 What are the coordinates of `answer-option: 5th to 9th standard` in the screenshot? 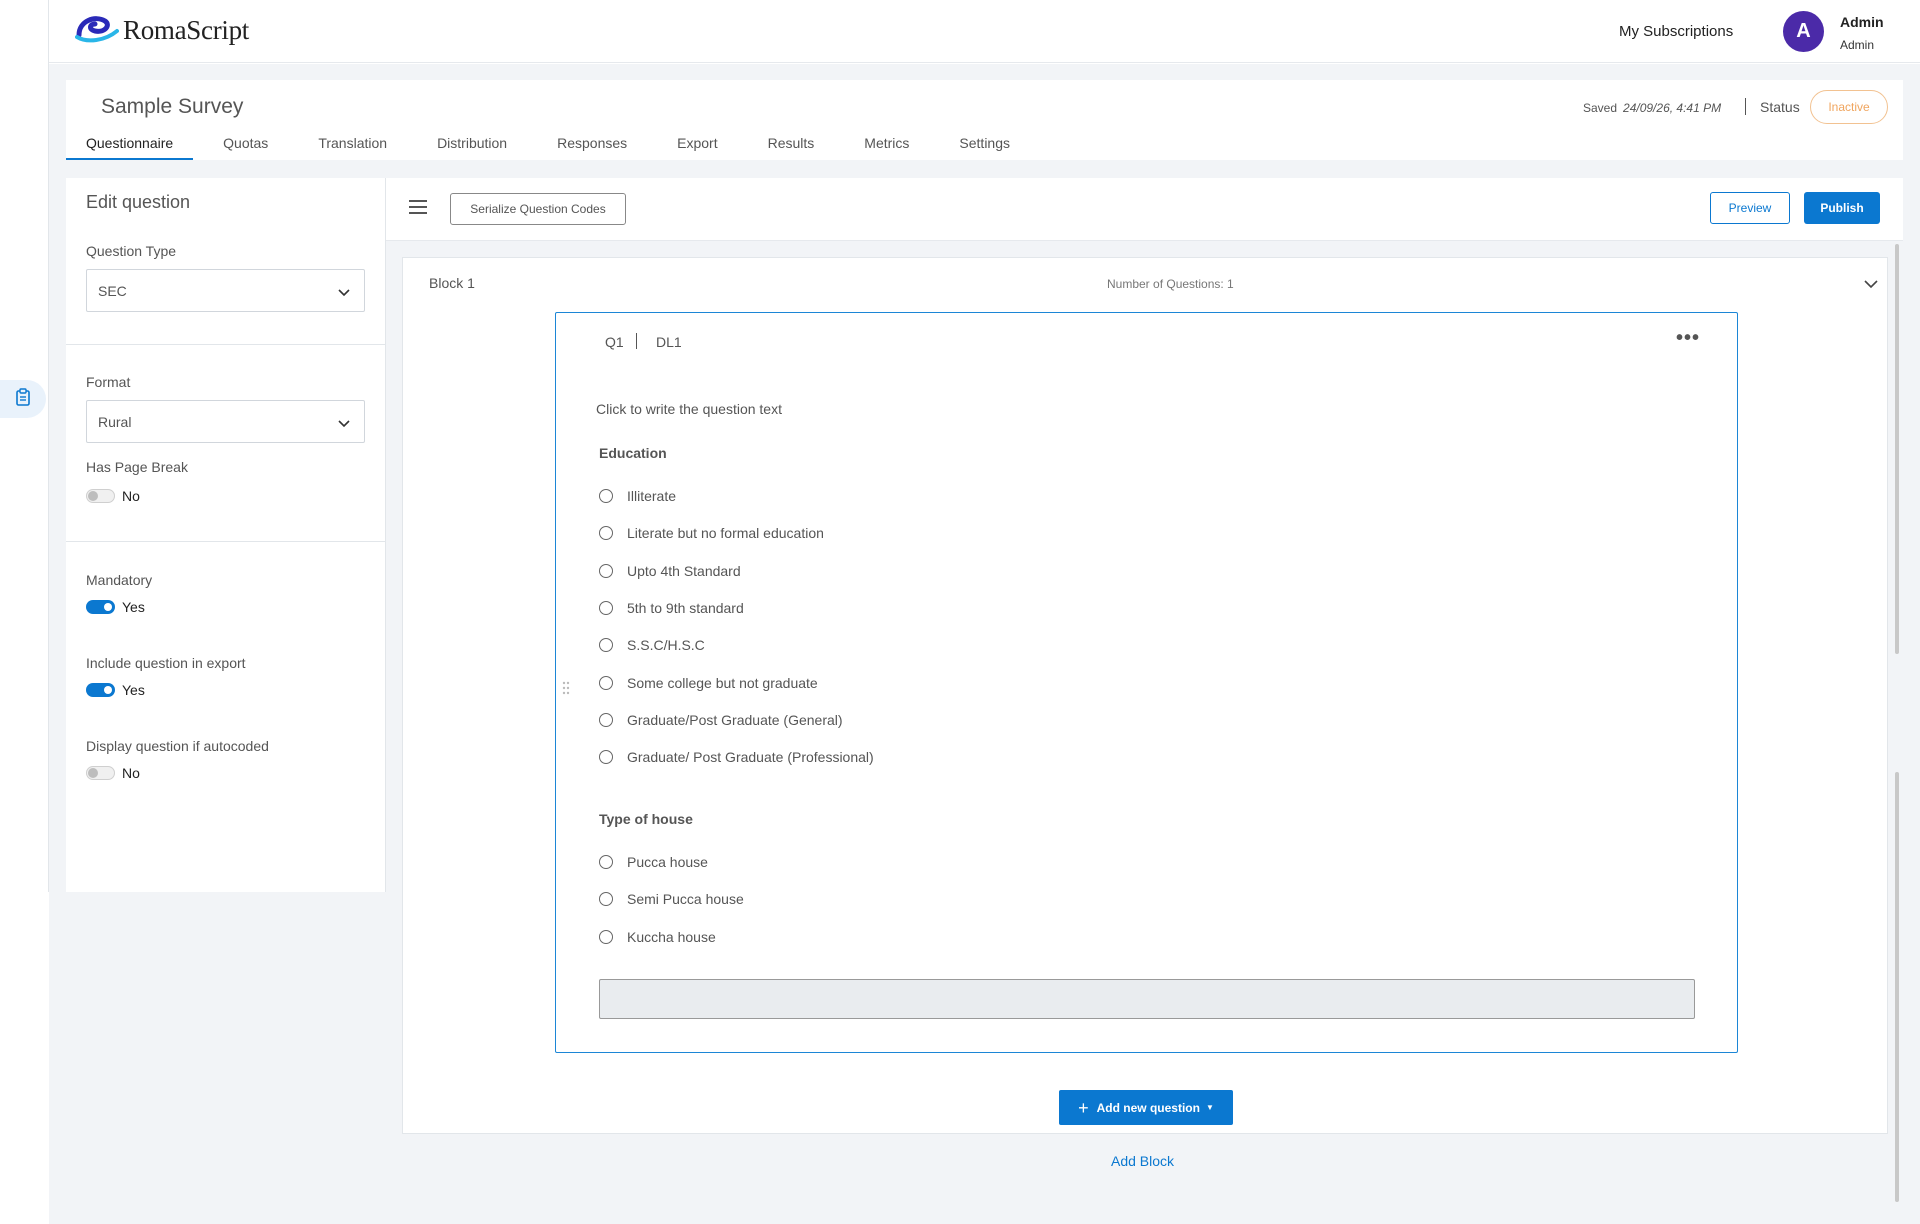 It's located at (671, 608).